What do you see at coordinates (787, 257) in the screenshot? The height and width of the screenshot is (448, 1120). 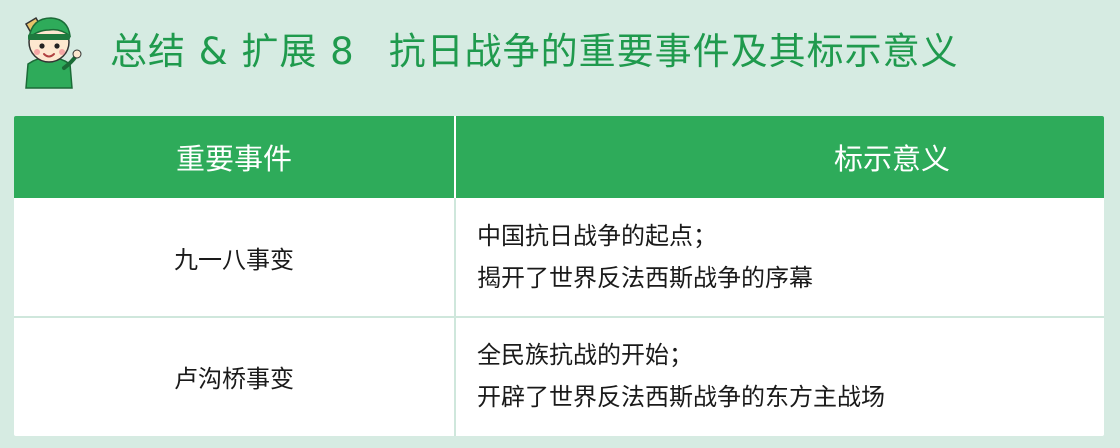 I see `significance-cell: 中国抗日战争的起点； 揭开了世界反法西斯战争的序幕` at bounding box center [787, 257].